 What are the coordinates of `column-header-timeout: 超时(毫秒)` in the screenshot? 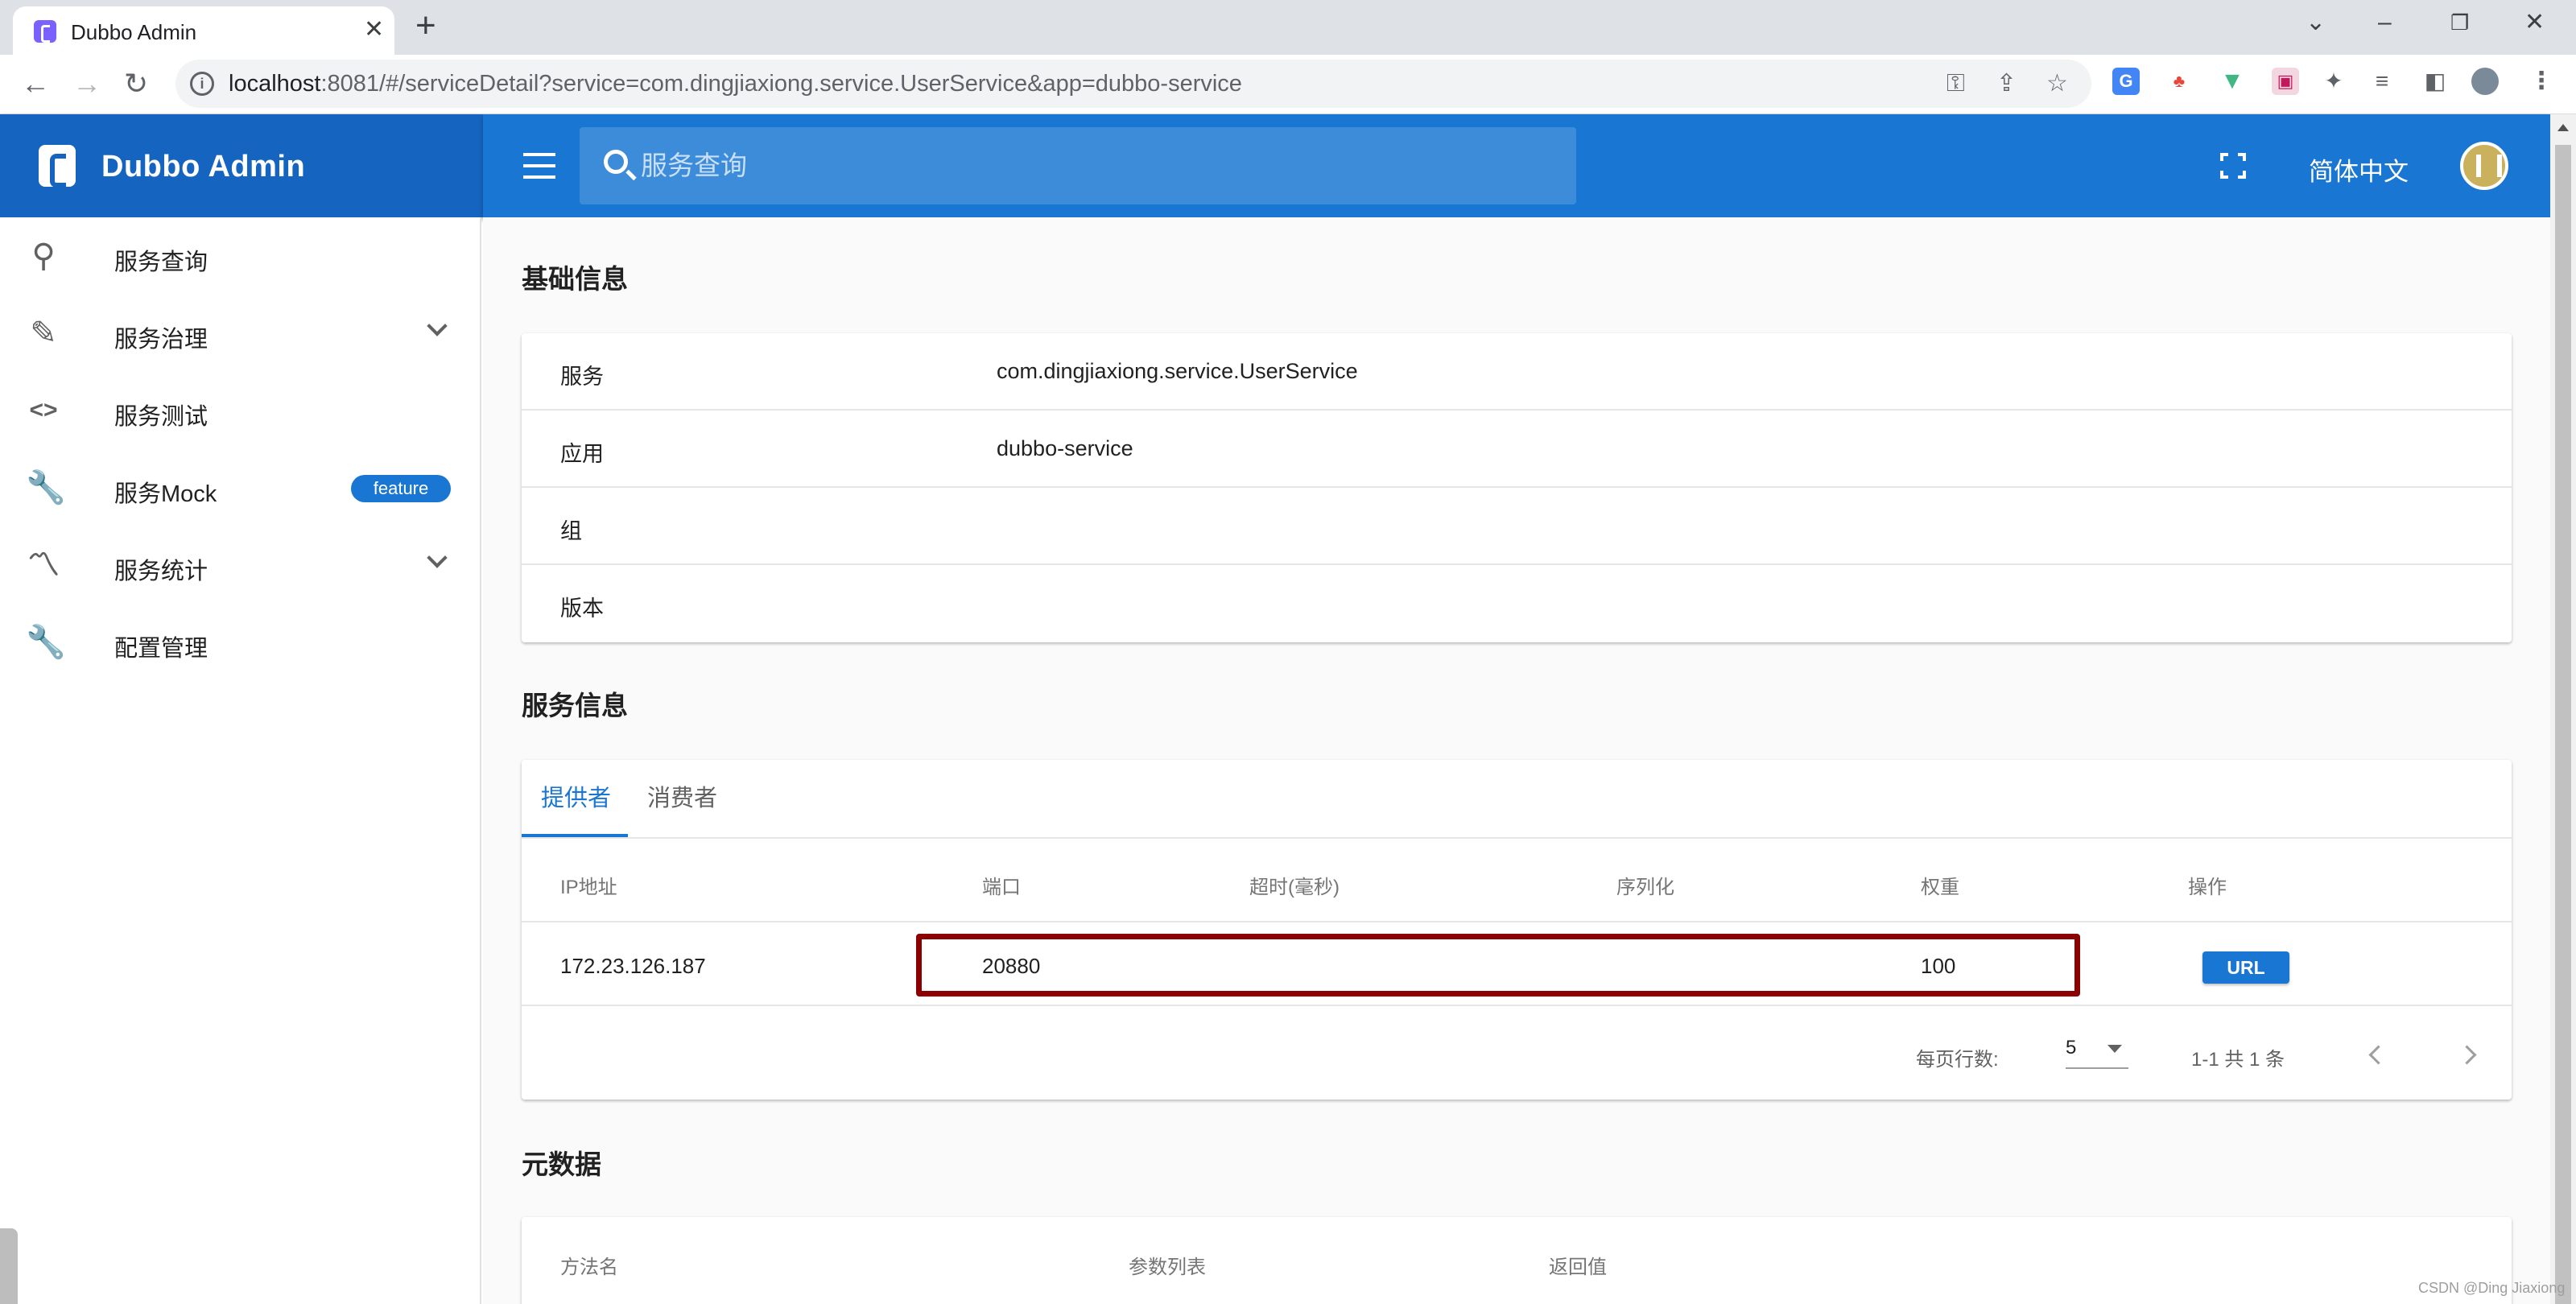 It's located at (1294, 885).